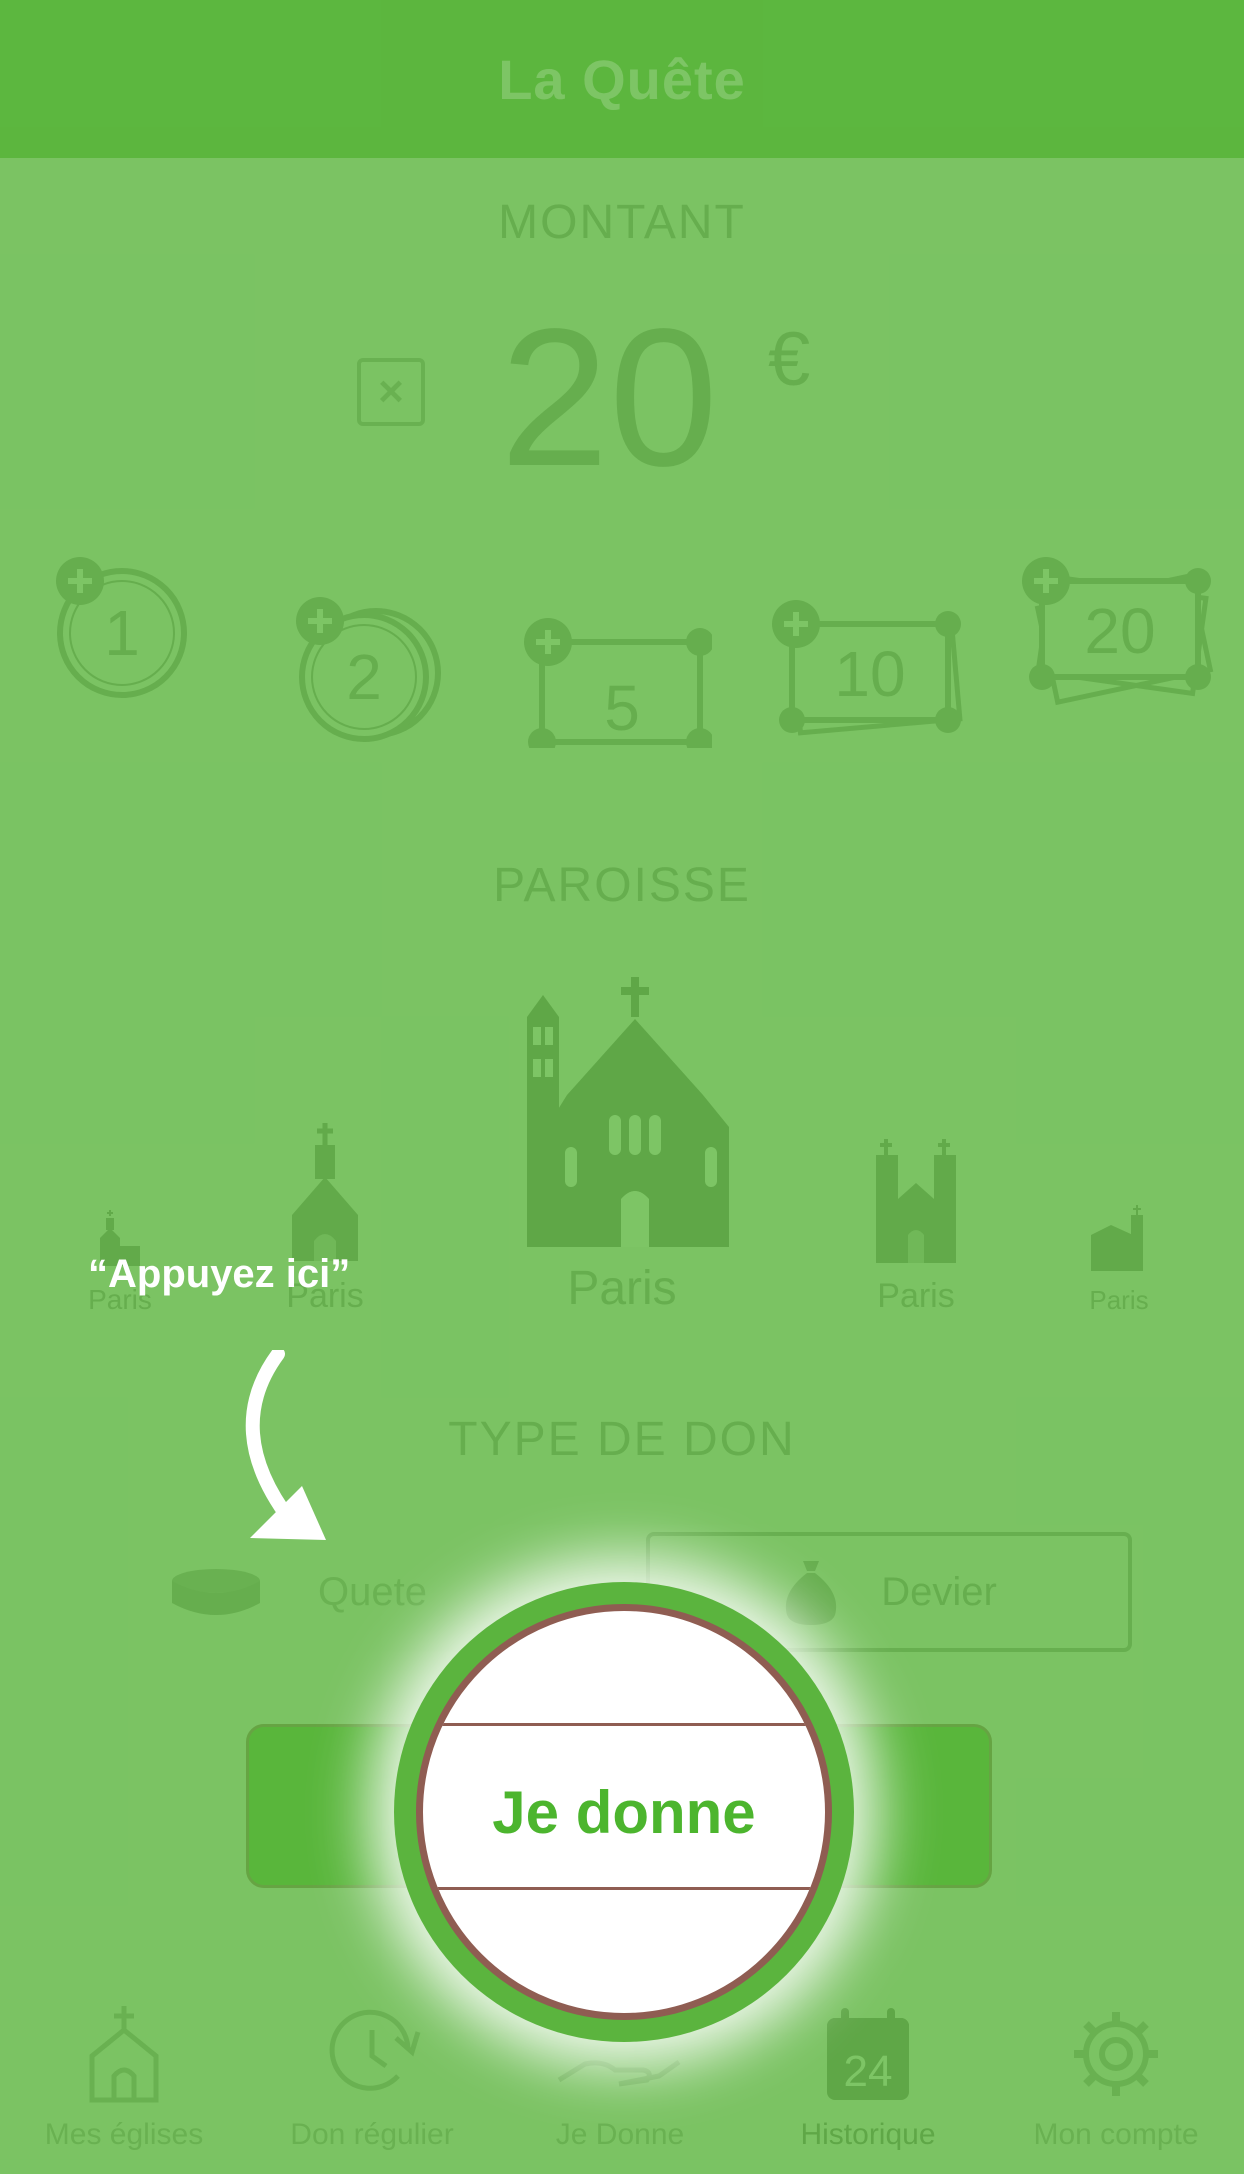  I want to click on amount-display: × 20 €, so click(622, 400).